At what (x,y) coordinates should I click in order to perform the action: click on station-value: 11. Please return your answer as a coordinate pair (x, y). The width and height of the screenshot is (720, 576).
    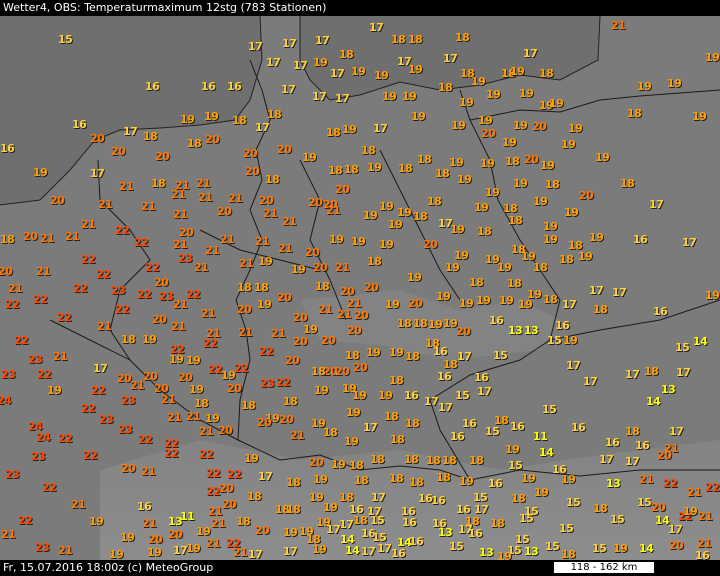
    Looking at the image, I should click on (540, 436).